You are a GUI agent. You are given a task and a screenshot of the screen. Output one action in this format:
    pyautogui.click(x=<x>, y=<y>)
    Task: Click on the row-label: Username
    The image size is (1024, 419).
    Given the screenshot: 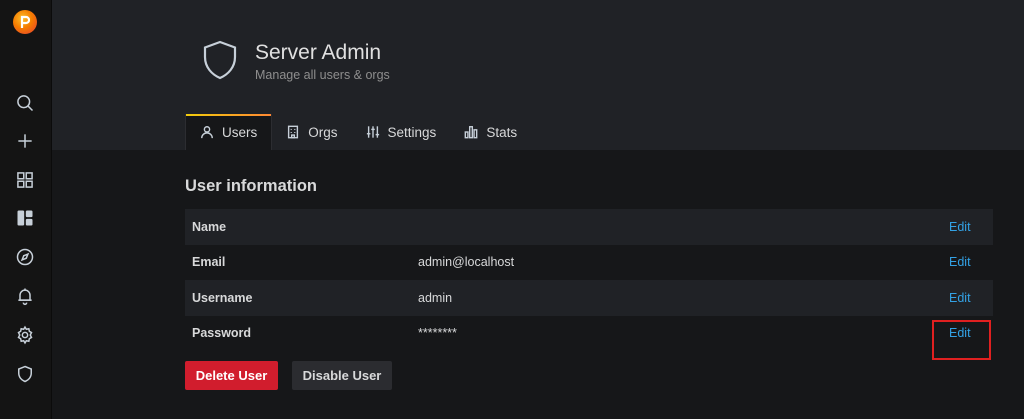 What is the action you would take?
    pyautogui.click(x=222, y=297)
    